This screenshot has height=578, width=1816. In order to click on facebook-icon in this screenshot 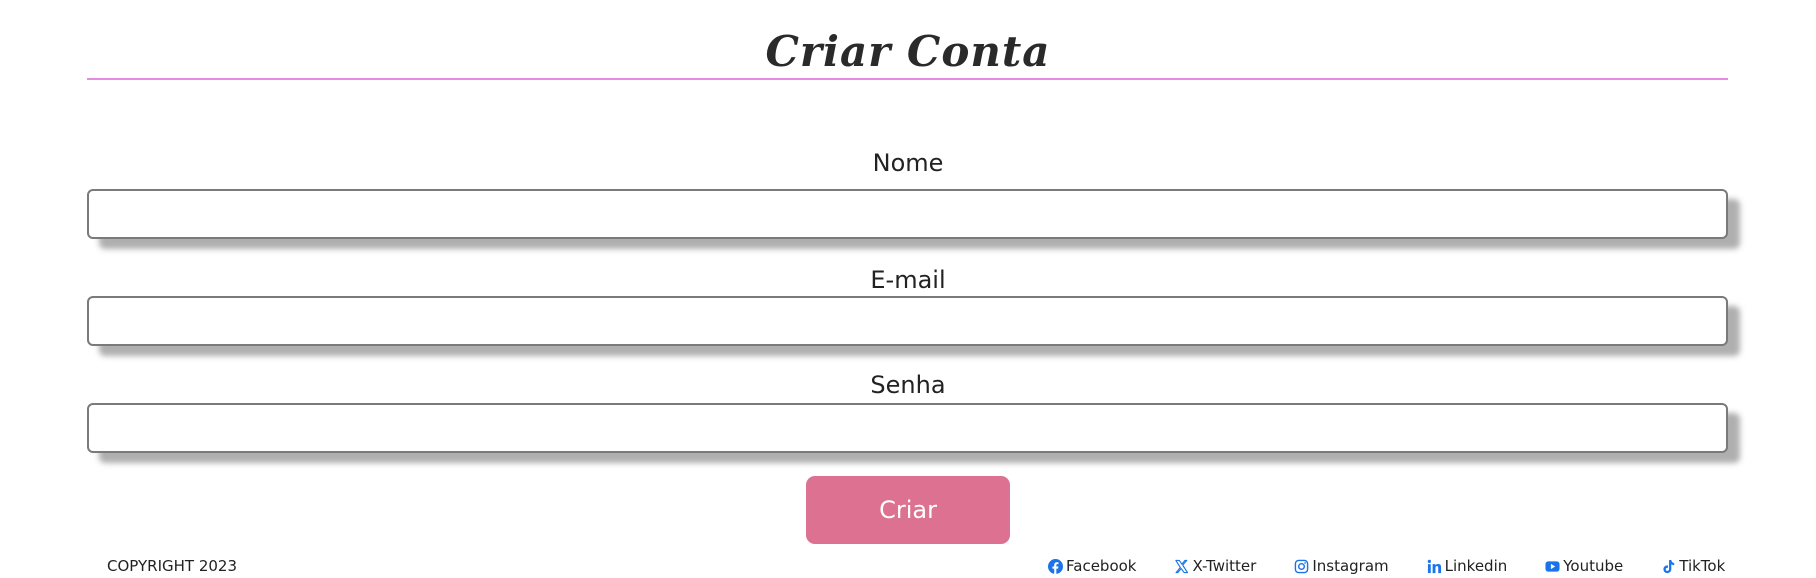, I will do `click(1055, 566)`.